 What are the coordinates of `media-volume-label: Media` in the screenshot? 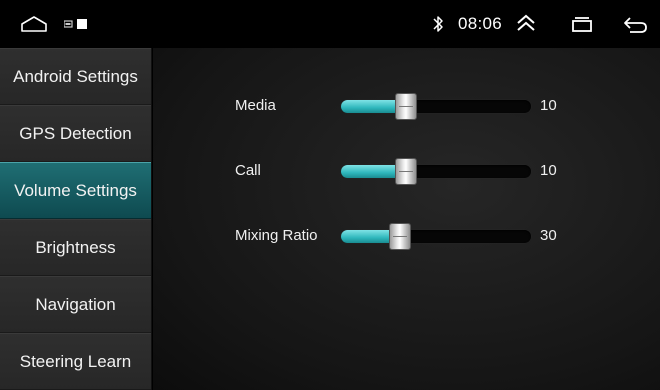 It's located at (255, 105).